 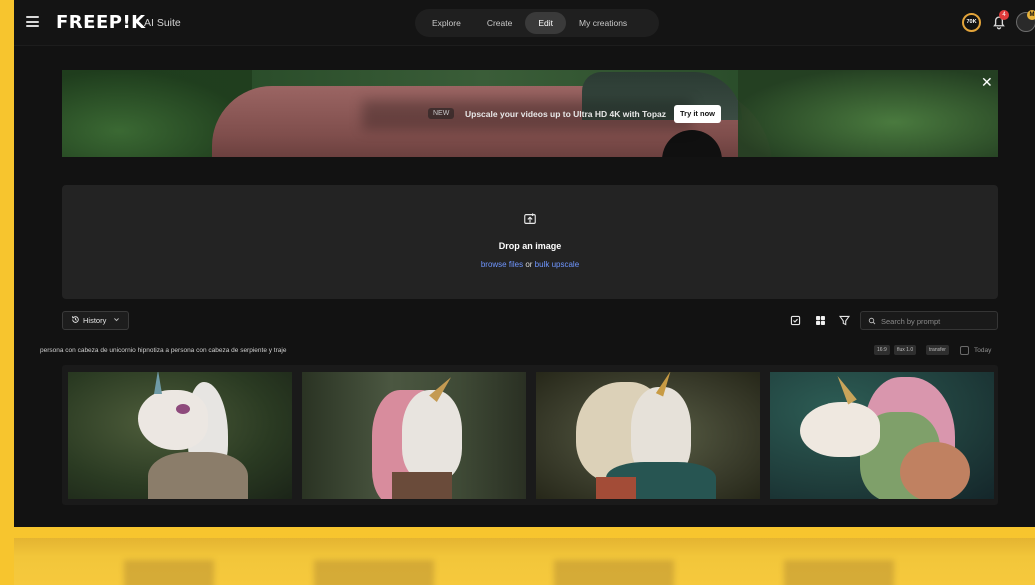 I want to click on grid-view-icon, so click(x=820, y=320).